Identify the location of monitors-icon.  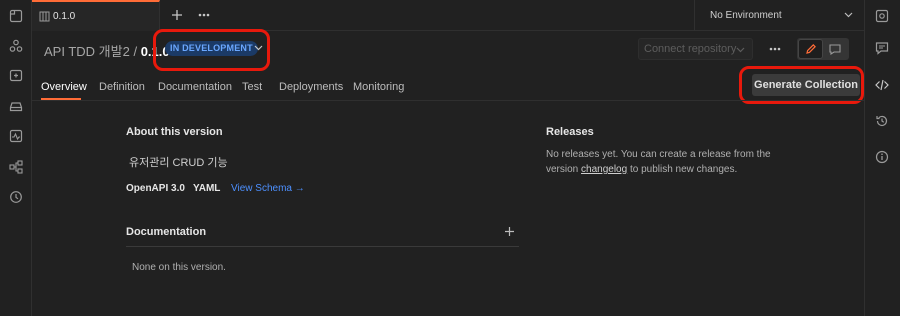
(16, 136).